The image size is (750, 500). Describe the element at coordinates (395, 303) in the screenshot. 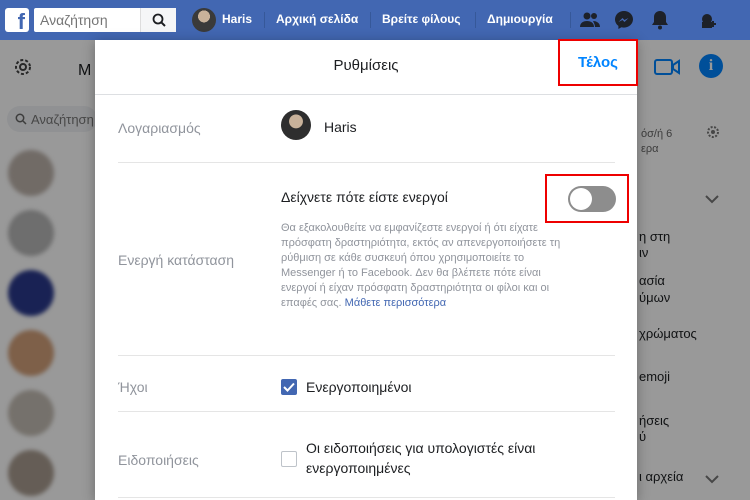

I see `learn-more-link: Μάθετε περισσότερα` at that location.